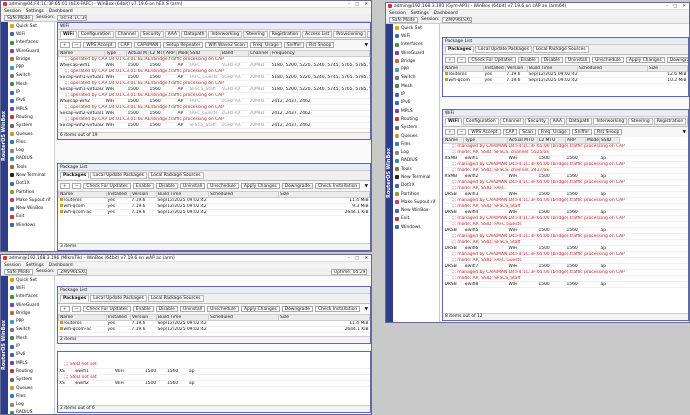 Image resolution: width=690 pixels, height=415 pixels. Describe the element at coordinates (27, 142) in the screenshot. I see `sidebar-item-files: Files` at that location.